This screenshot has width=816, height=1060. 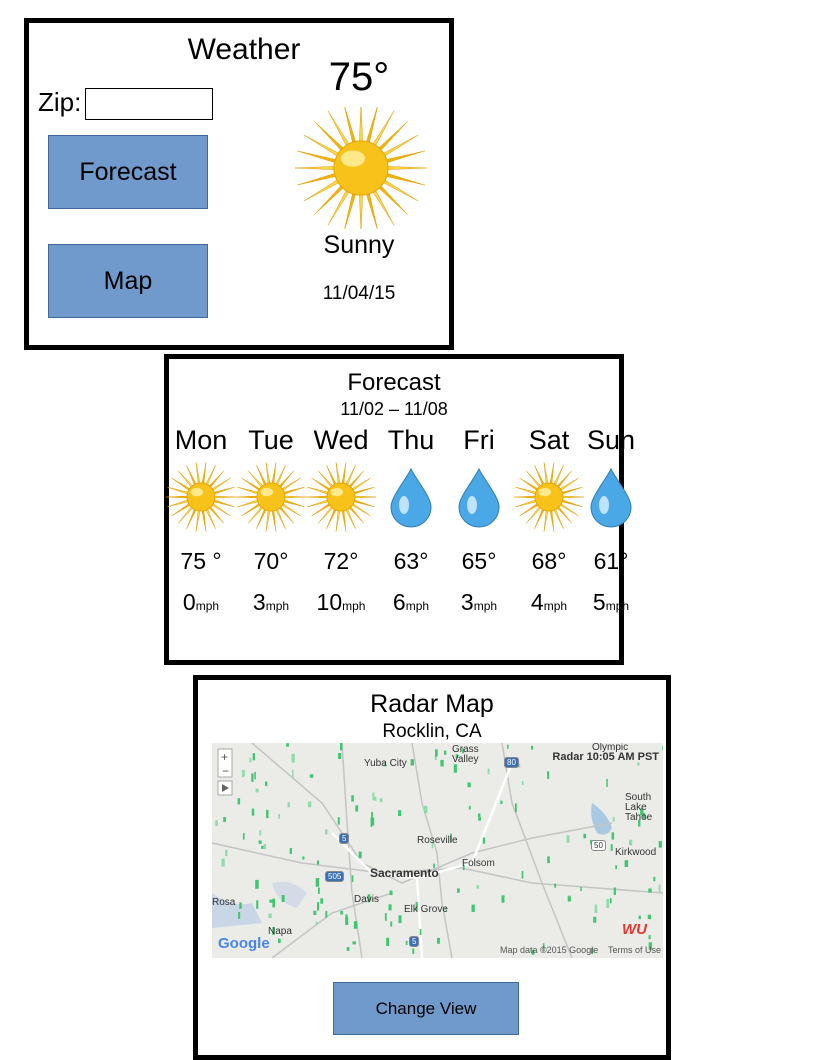 I want to click on sun-highlight, so click(x=545, y=492).